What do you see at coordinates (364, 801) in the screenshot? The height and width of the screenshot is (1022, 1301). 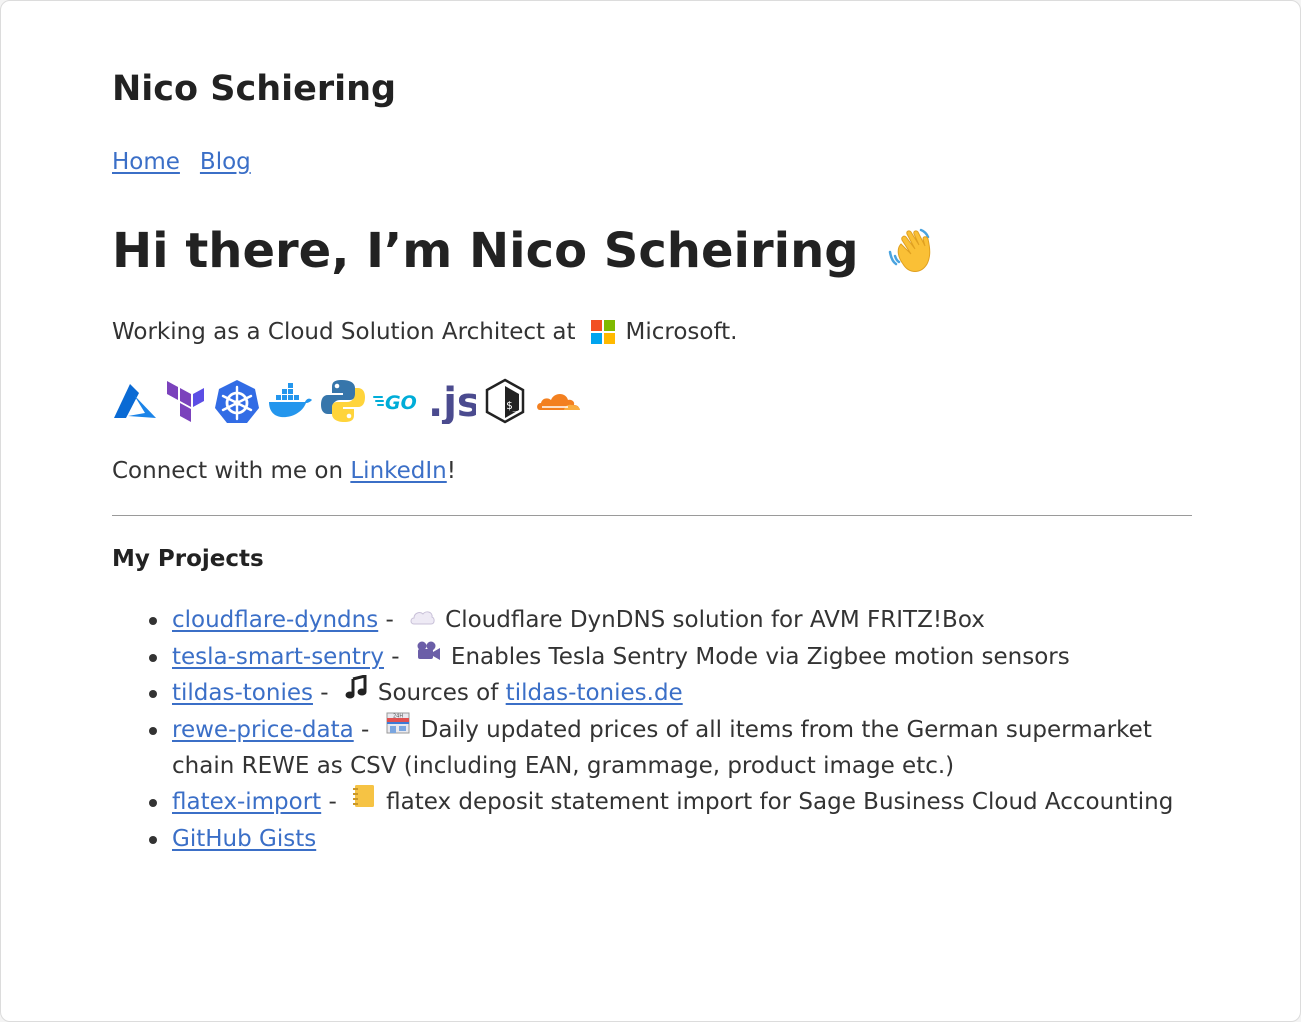 I see `notebook-icon` at bounding box center [364, 801].